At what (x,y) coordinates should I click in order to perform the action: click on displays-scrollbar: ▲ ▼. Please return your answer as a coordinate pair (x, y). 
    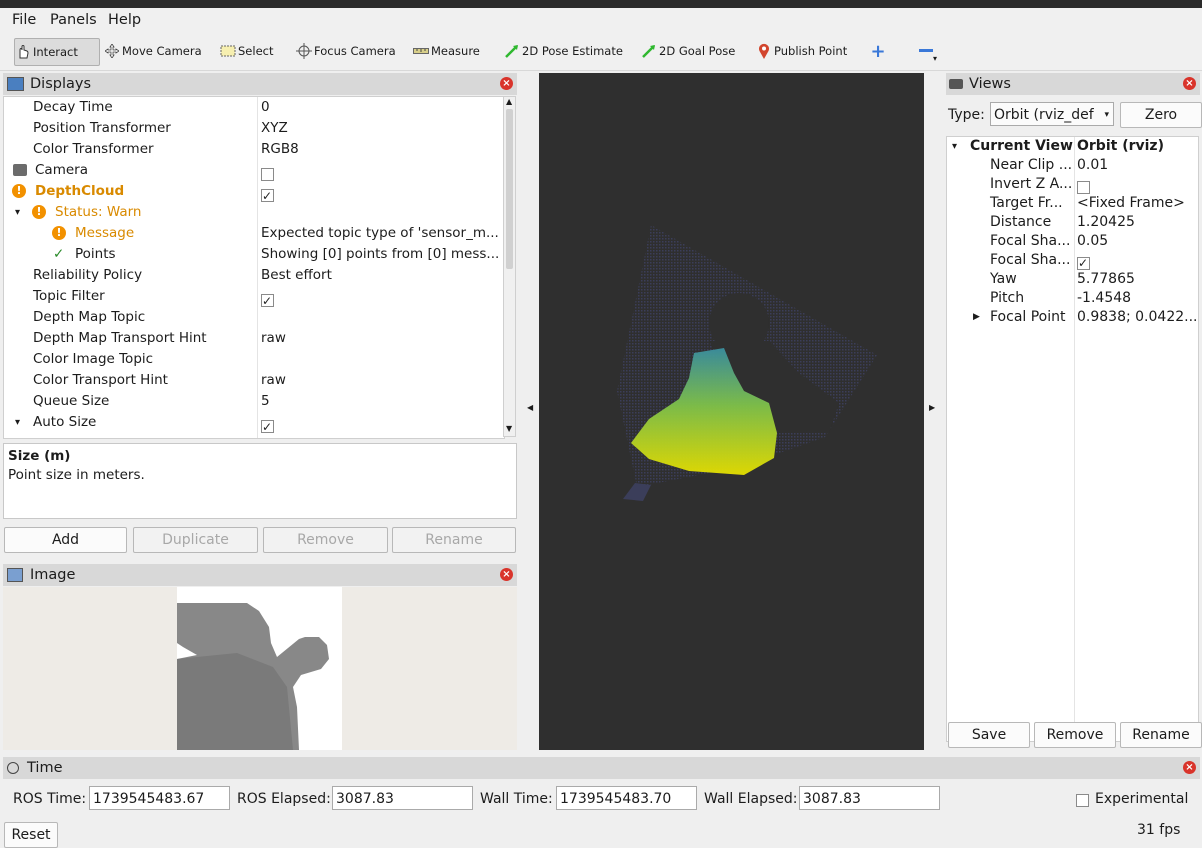
    Looking at the image, I should click on (509, 266).